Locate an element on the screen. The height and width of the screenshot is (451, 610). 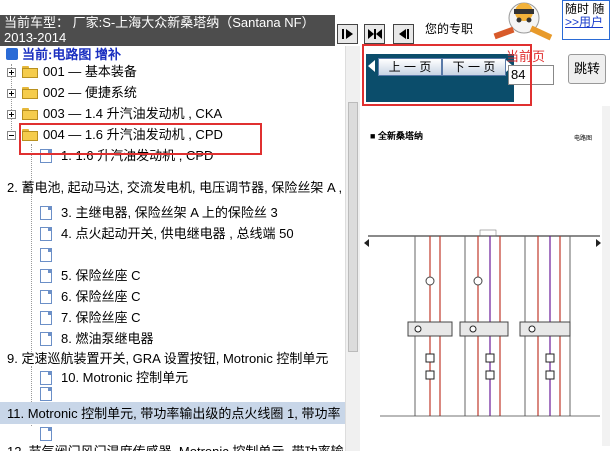
split-view-button is located at coordinates (374, 34).